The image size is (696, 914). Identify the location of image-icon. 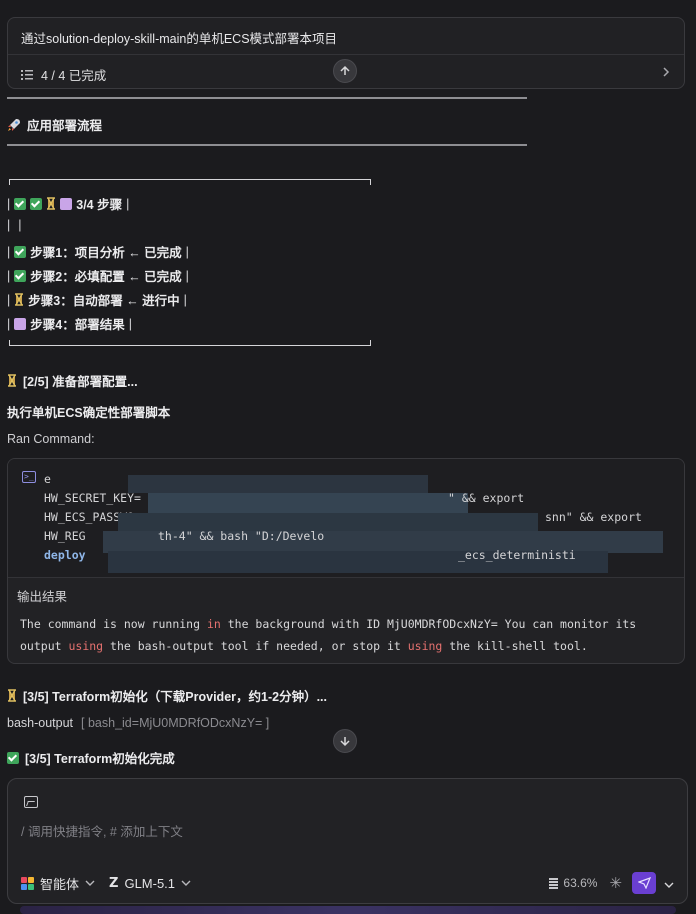
(31, 802).